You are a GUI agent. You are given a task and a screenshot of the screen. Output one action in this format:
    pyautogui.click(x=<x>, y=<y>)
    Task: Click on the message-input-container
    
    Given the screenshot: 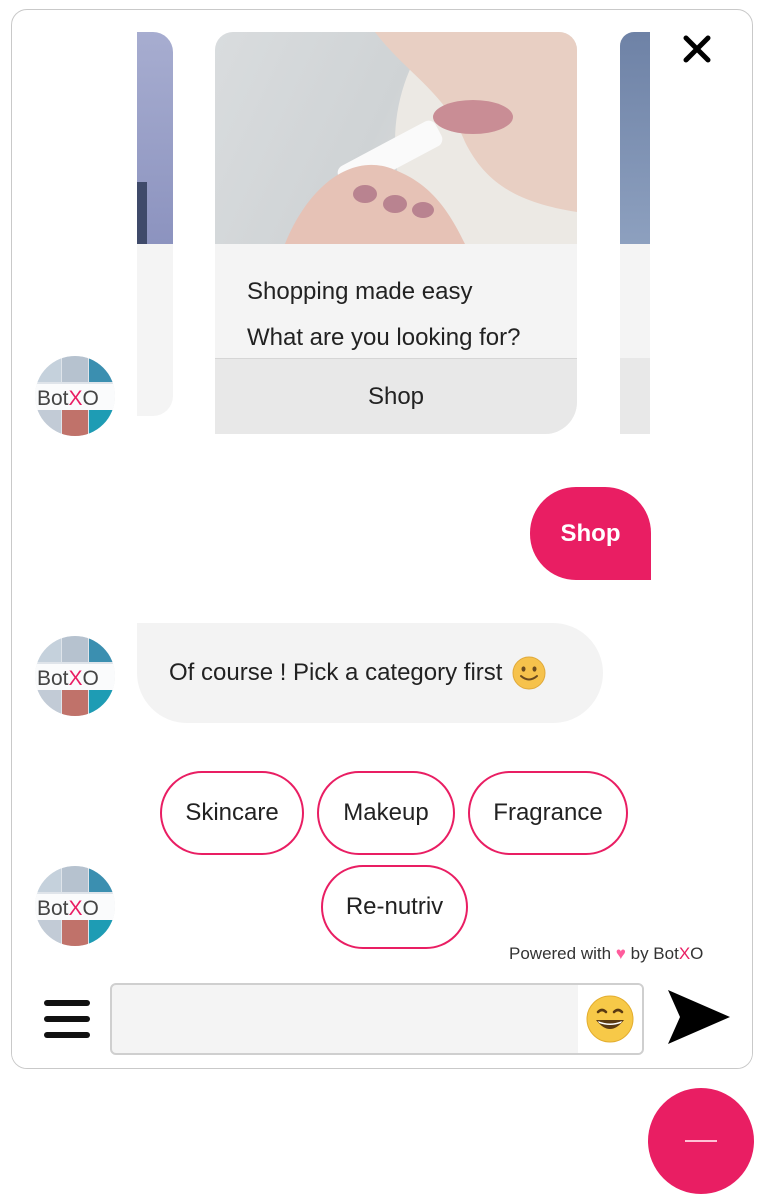 What is the action you would take?
    pyautogui.click(x=377, y=1019)
    